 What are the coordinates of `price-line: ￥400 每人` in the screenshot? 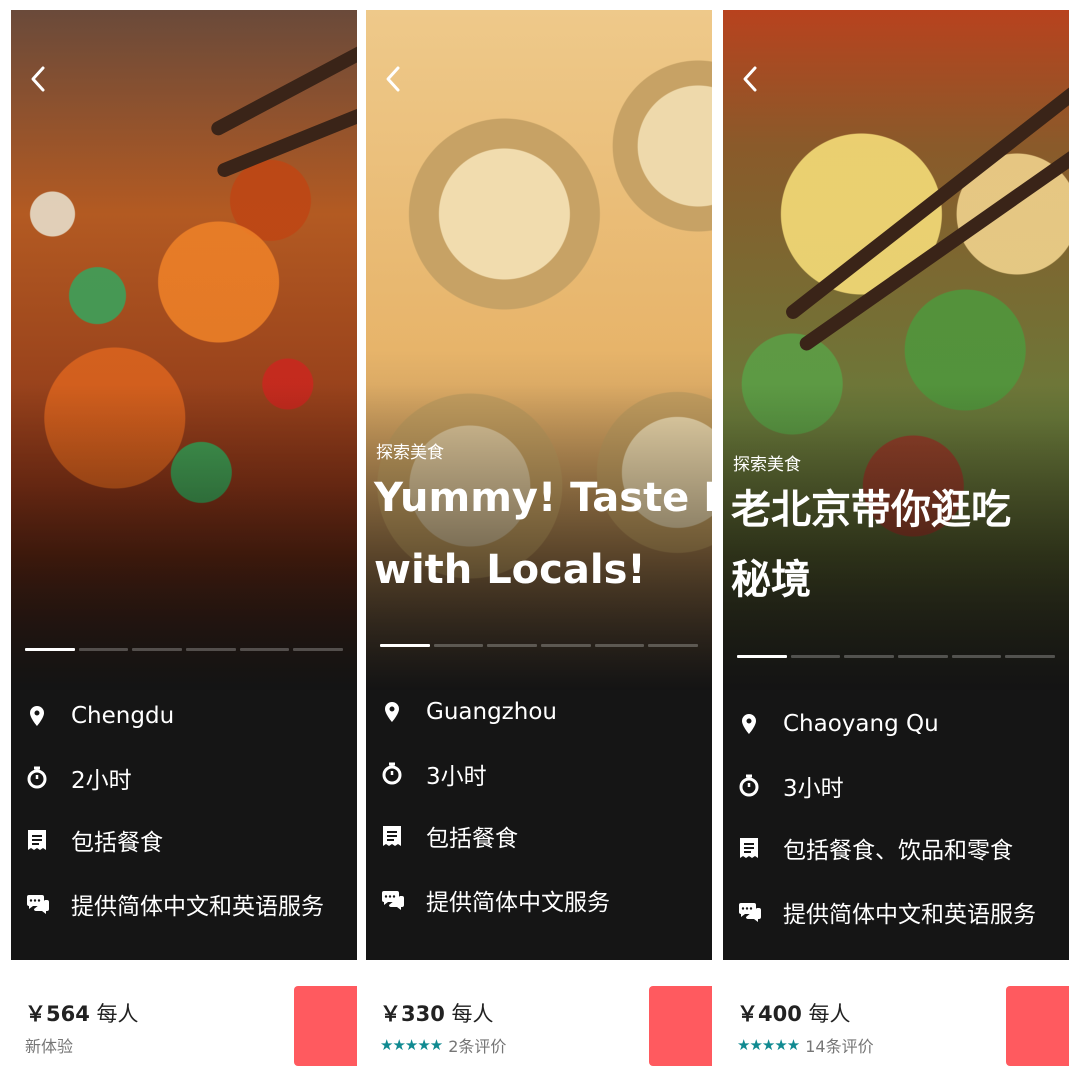 It's located at (794, 1013).